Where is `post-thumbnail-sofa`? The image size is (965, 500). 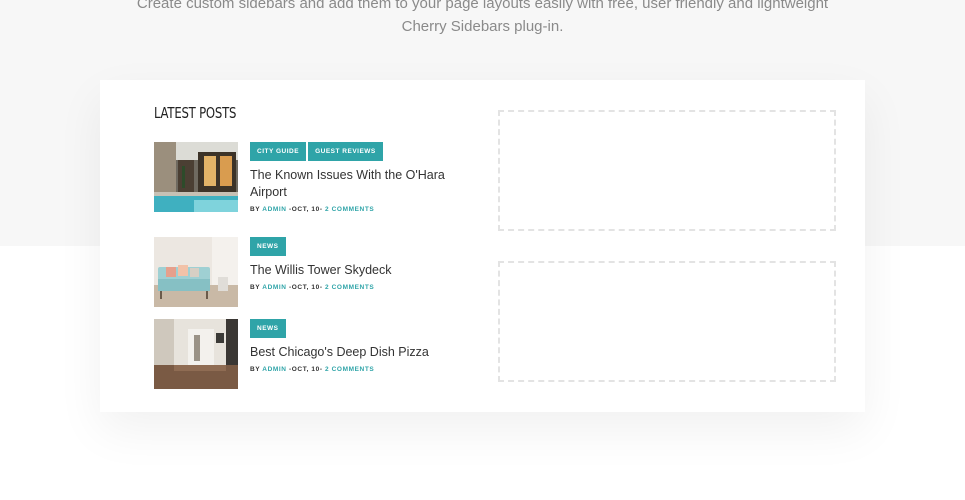 post-thumbnail-sofa is located at coordinates (196, 272).